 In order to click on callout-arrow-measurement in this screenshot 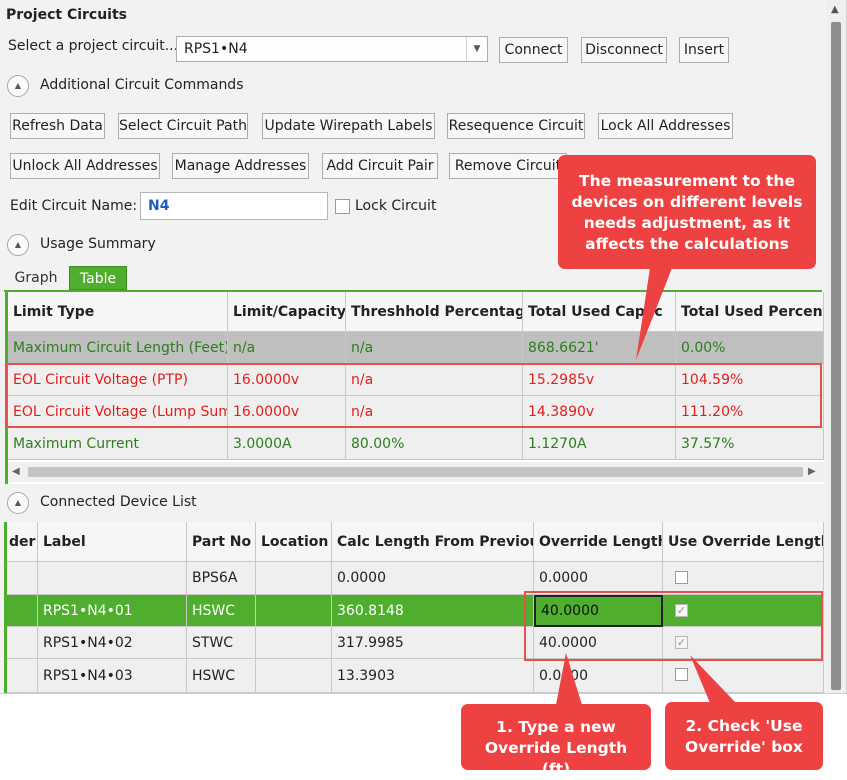, I will do `click(654, 314)`.